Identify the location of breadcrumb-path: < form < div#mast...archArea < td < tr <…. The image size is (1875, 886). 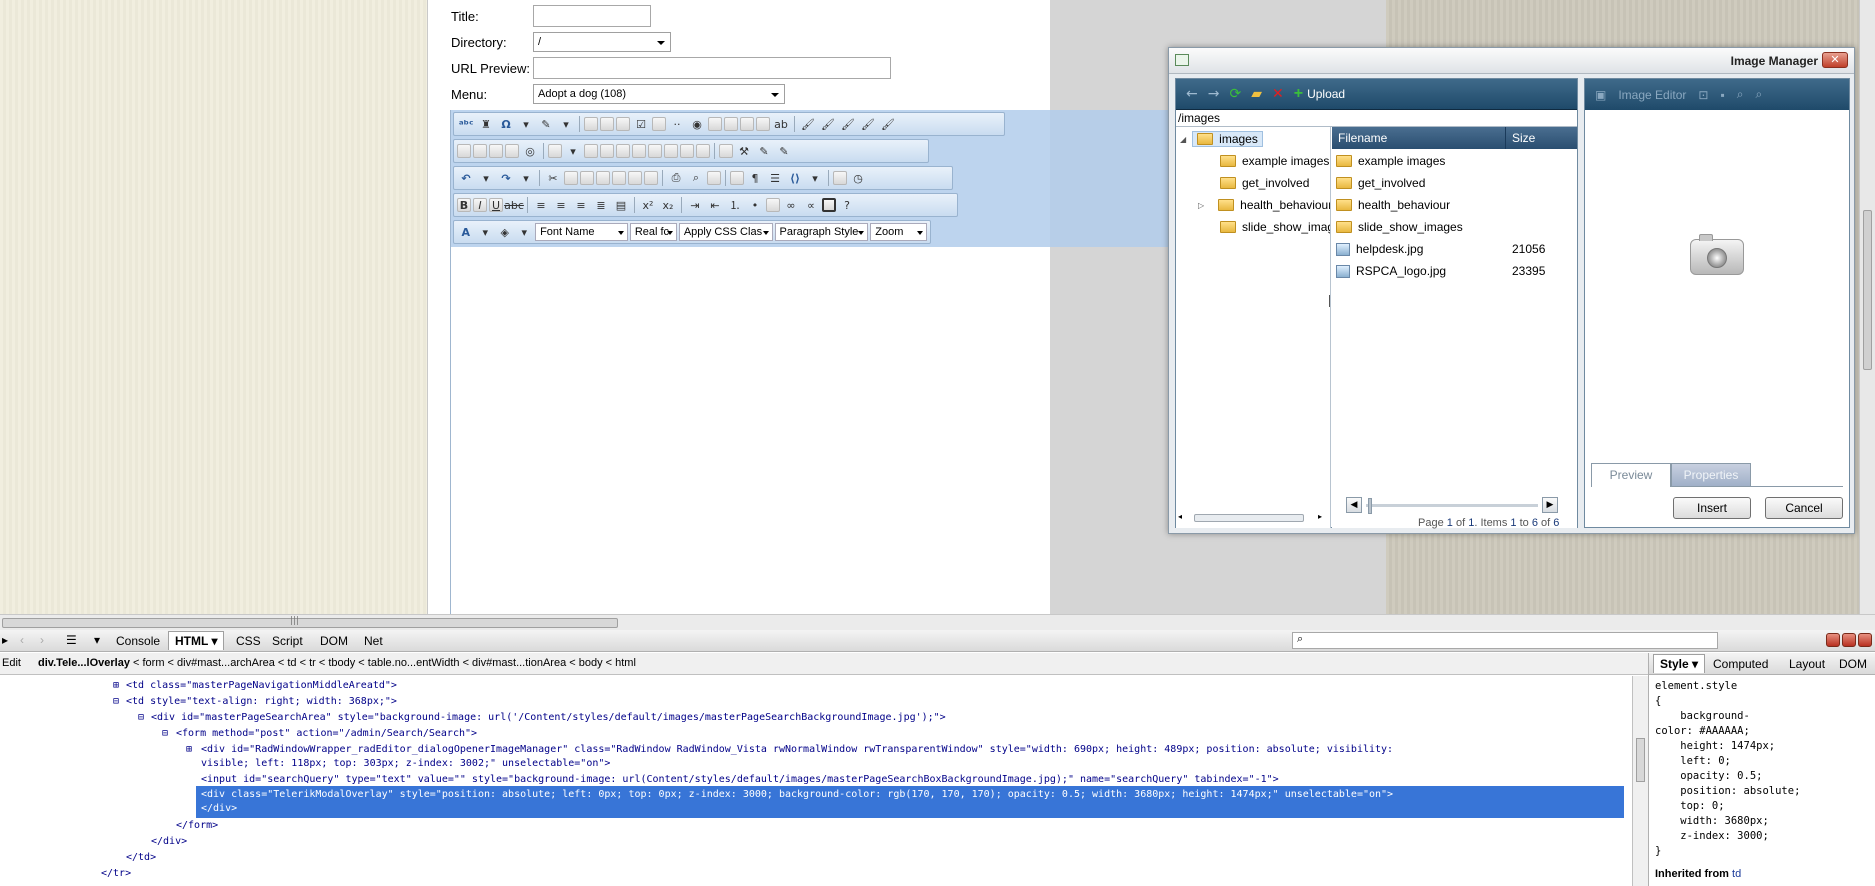
(383, 663).